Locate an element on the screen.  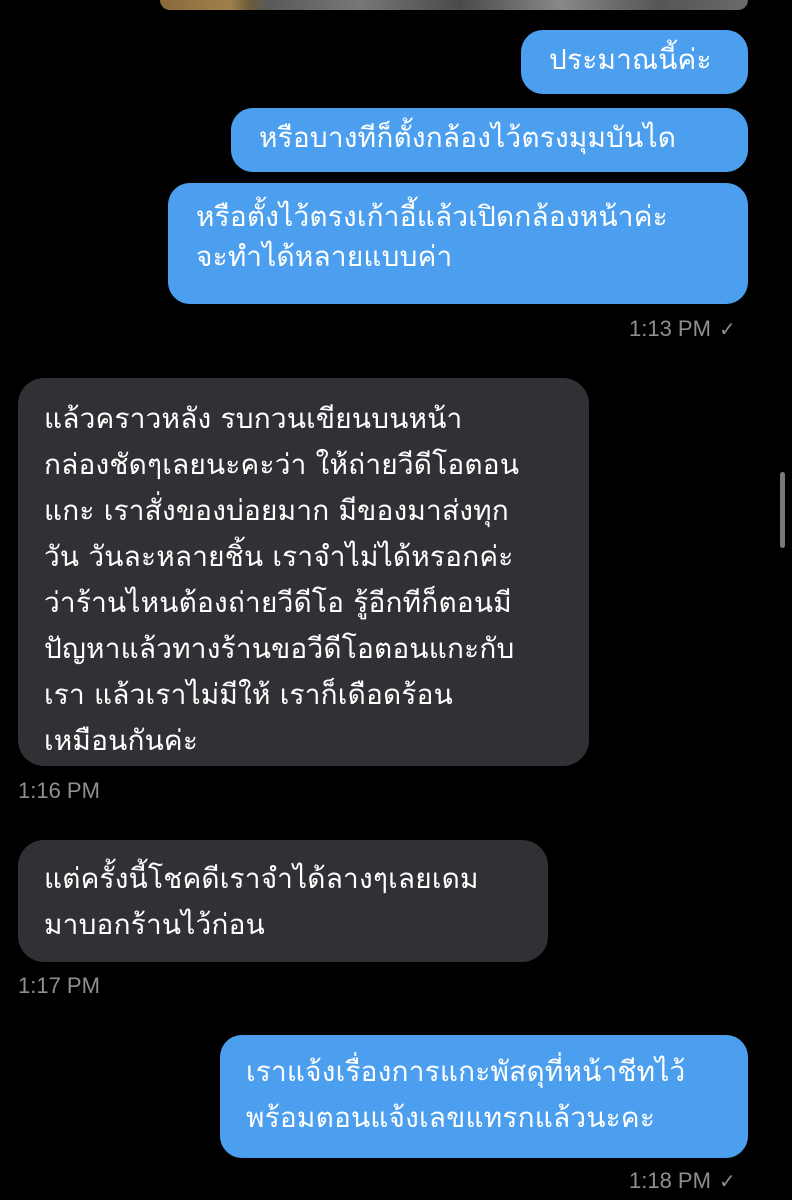
scrollbar-thumb is located at coordinates (782, 510).